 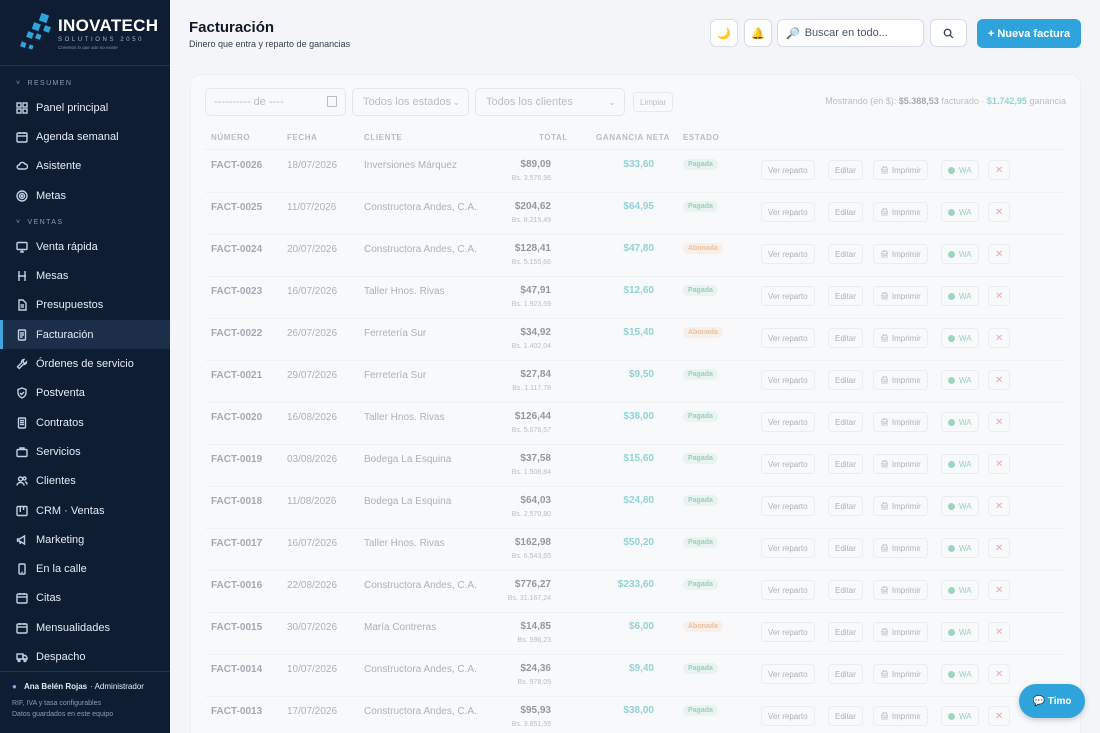 I want to click on invoice-number: FACT-0018, so click(x=236, y=501).